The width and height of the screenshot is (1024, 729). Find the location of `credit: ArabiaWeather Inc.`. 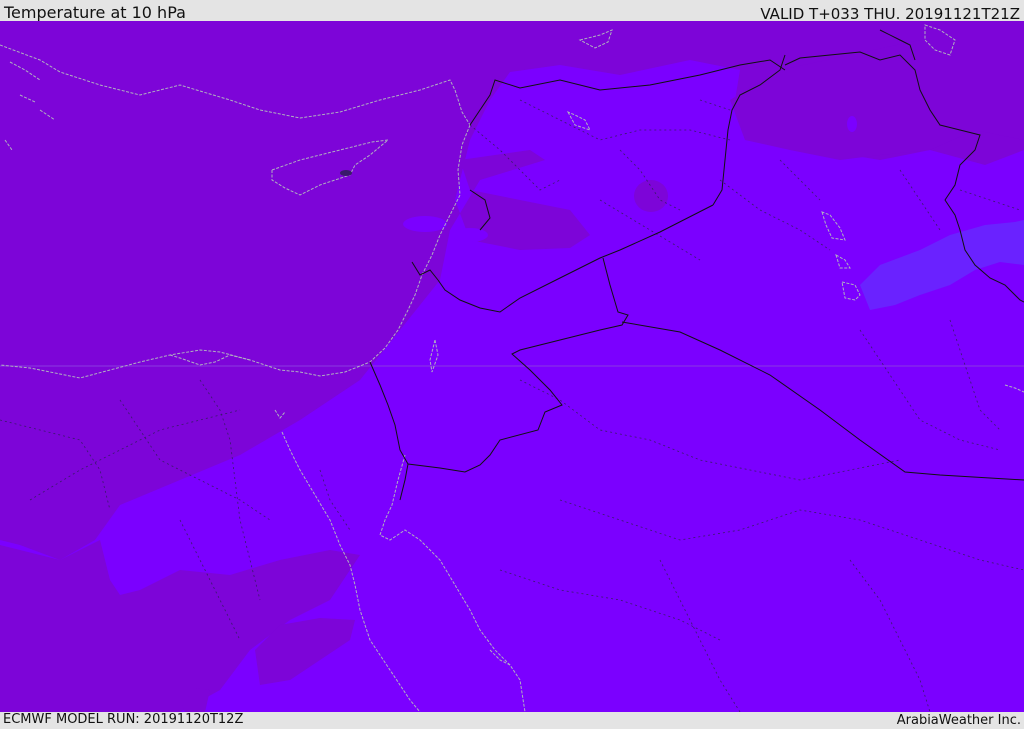

credit: ArabiaWeather Inc. is located at coordinates (958, 720).